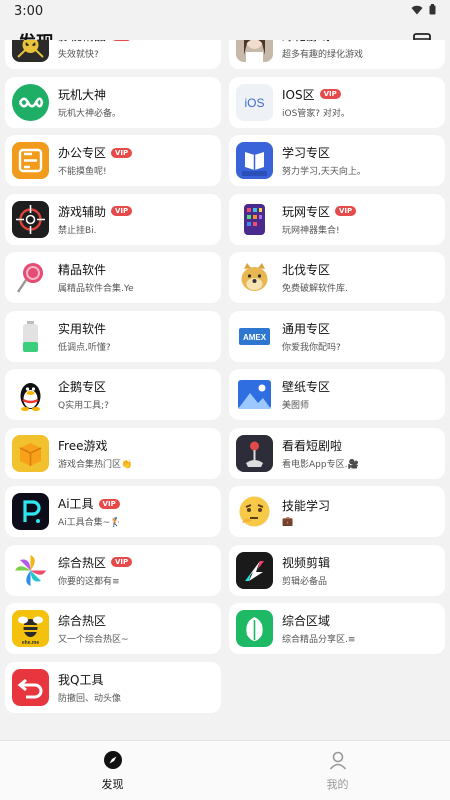  Describe the element at coordinates (337, 54) in the screenshot. I see `category-card: 绿化游戏超多有趣的绿化游戏` at that location.